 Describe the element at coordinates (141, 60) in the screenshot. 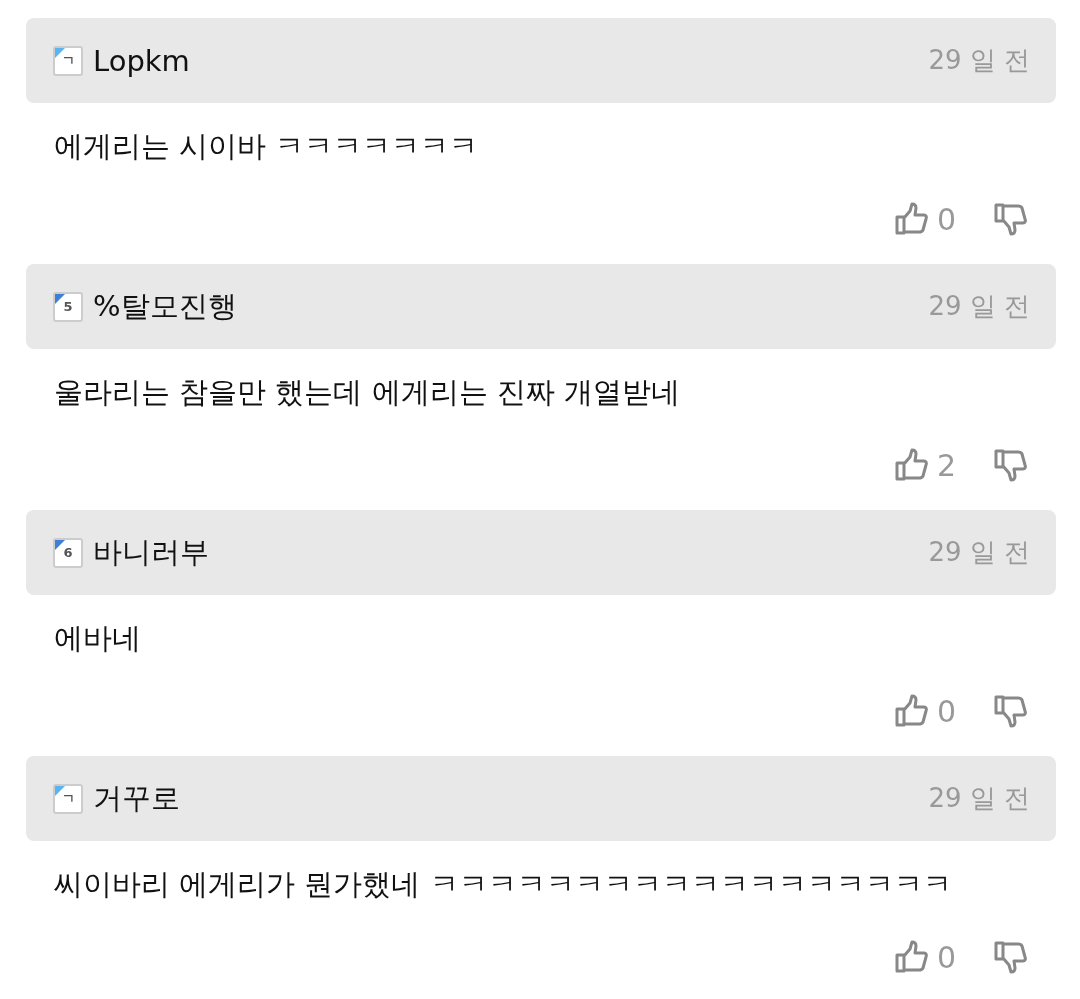

I see `username: Lopkm` at that location.